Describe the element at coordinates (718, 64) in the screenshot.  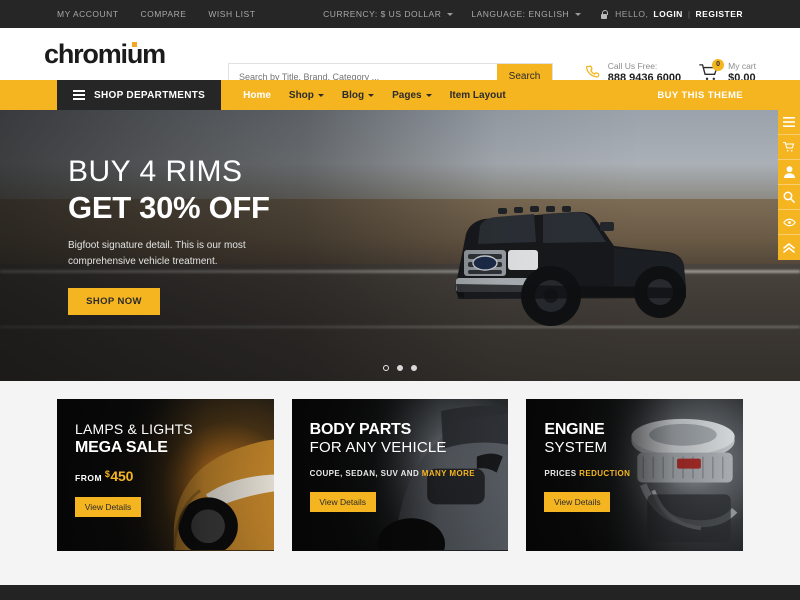
I see `cart-count-badge: 0` at that location.